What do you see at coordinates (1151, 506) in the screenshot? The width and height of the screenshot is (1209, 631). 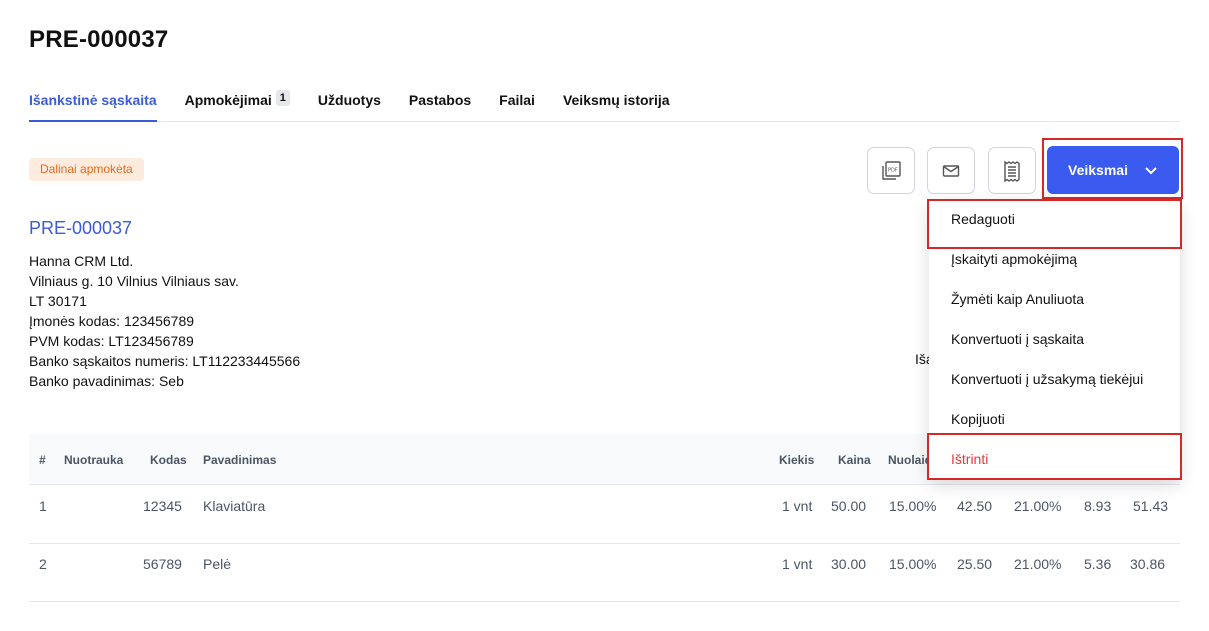 I see `cell-total: 51.43` at bounding box center [1151, 506].